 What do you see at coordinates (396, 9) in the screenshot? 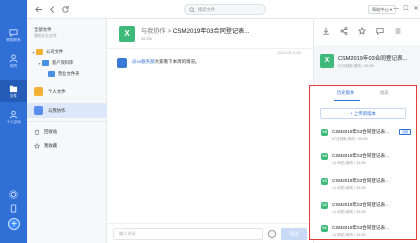
I see `minimize-button: —` at bounding box center [396, 9].